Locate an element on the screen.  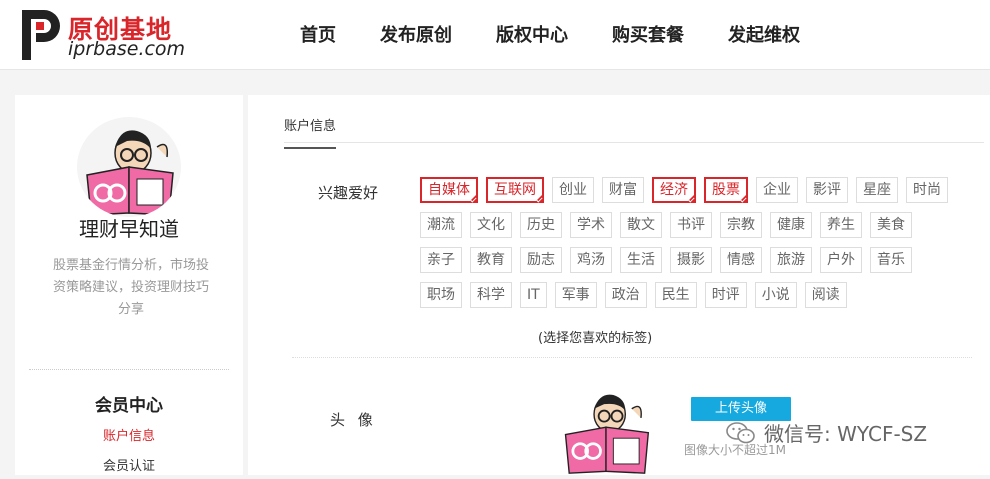
tag-row: 潮流 文化 历史 学术 散文 书评 宗教 健康 养生 美食 is located at coordinates (700, 229).